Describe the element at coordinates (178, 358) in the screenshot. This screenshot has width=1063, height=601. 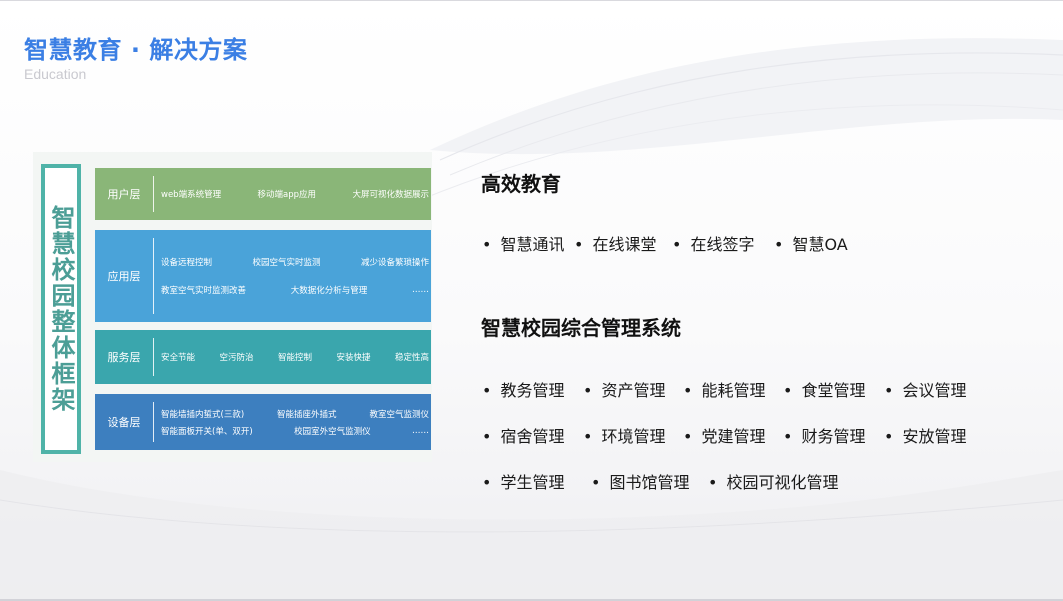
I see `layer-item: 安全节能` at that location.